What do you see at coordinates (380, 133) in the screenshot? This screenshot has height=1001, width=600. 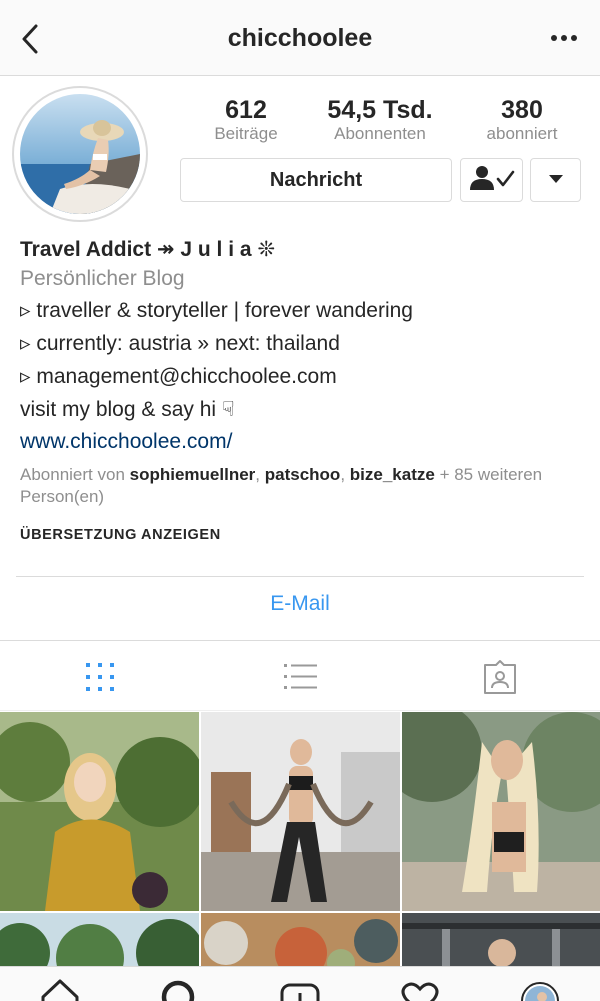 I see `followers-label: Abonnenten` at bounding box center [380, 133].